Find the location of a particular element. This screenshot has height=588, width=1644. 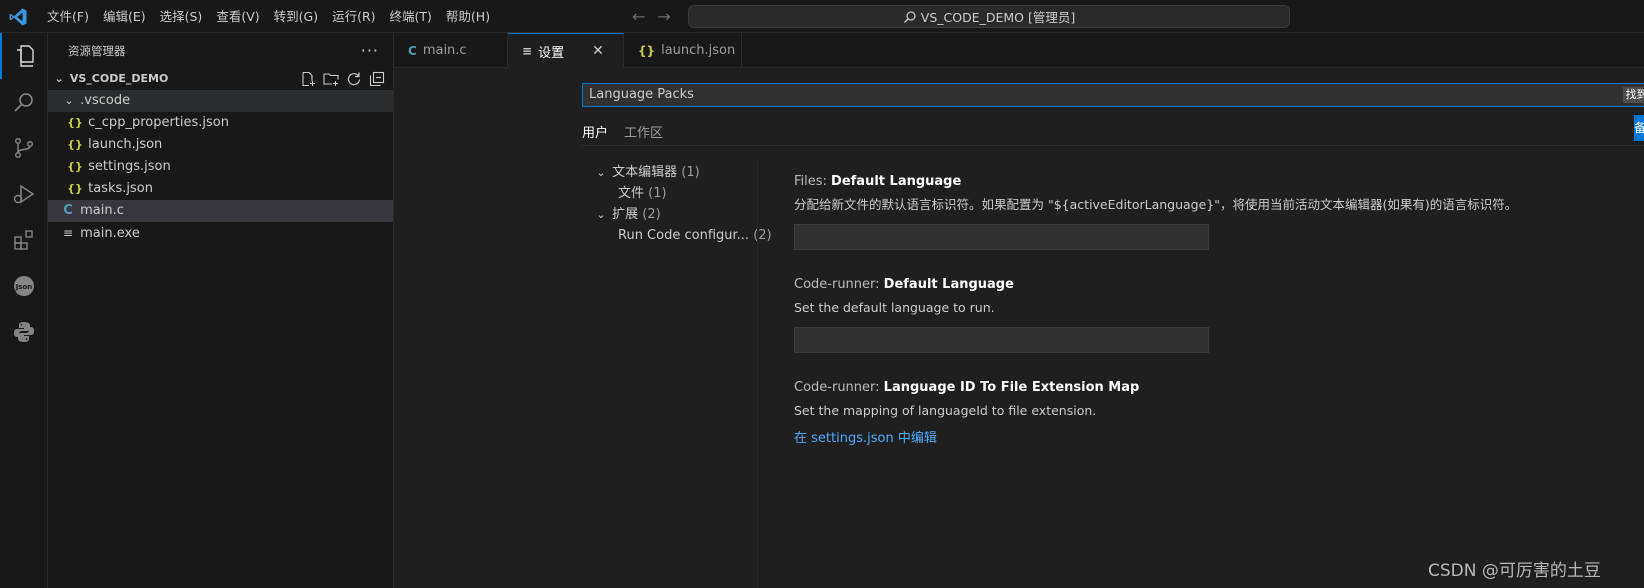

edit-in-settings-json-link: 在 settings.json 中编辑 is located at coordinates (1219, 439).